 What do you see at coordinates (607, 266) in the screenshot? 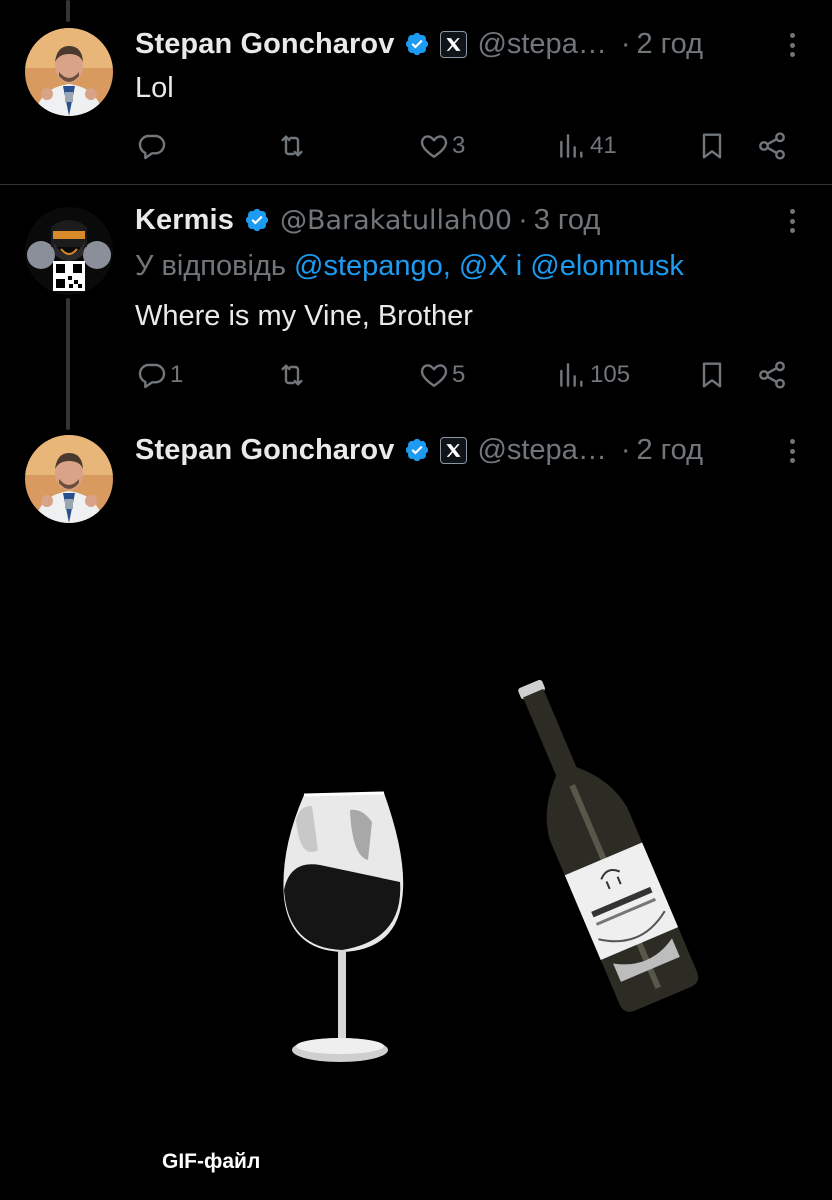
I see `reply-mention-last: @elonmusk` at bounding box center [607, 266].